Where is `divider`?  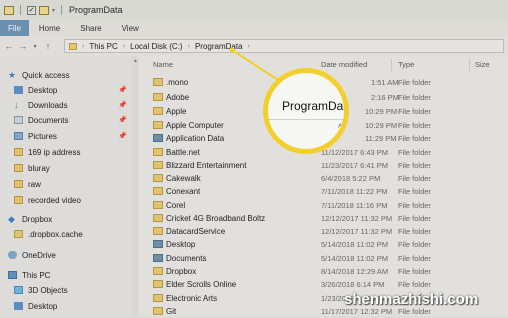 divider is located at coordinates (306, 119).